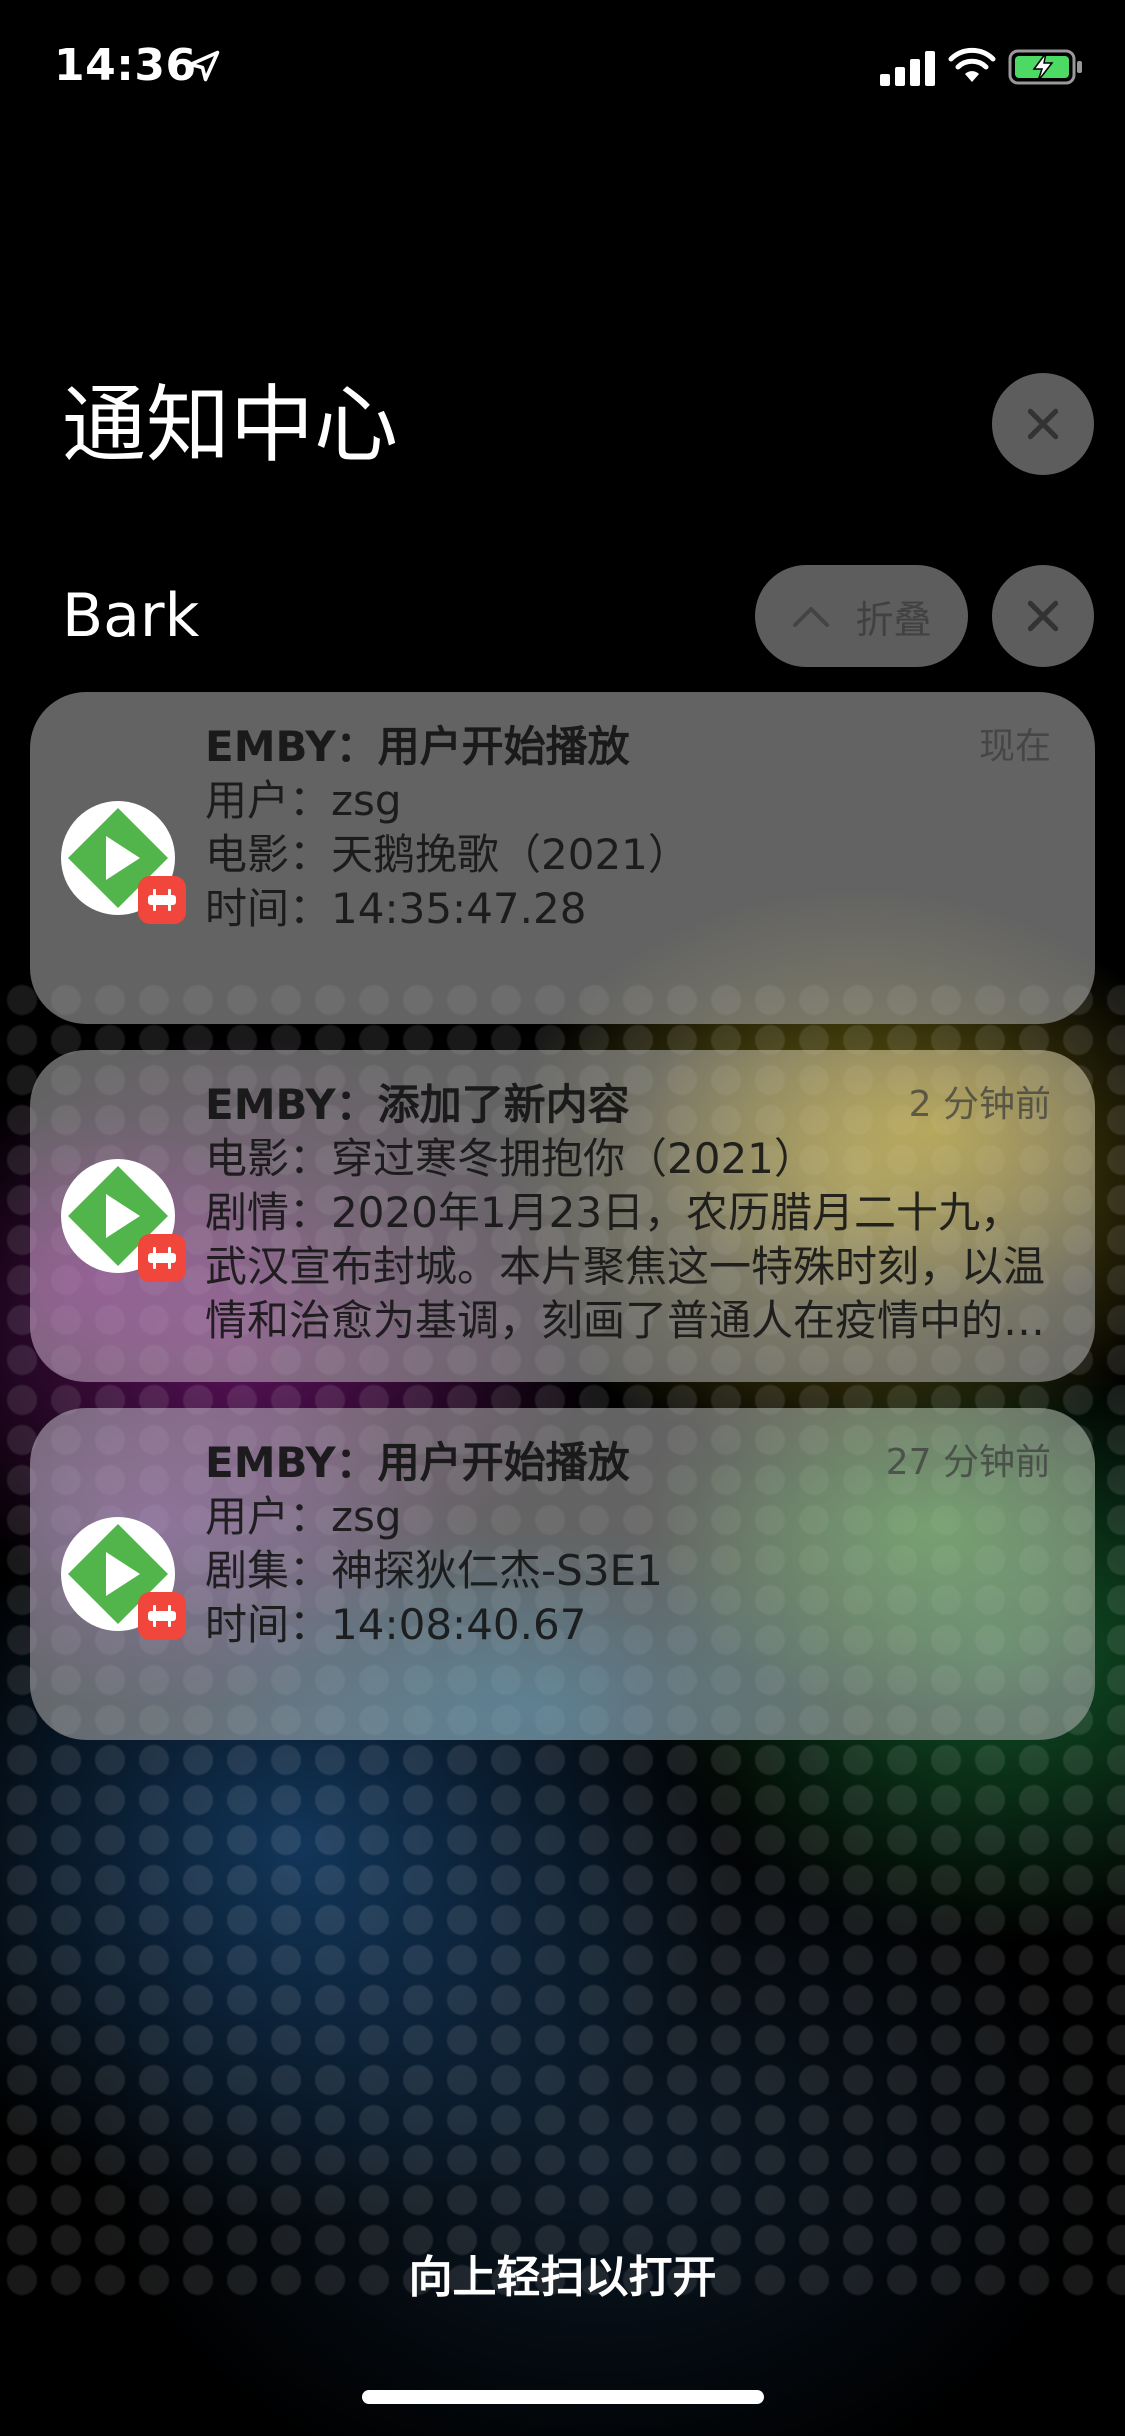 The width and height of the screenshot is (1125, 2436). I want to click on notification-body: 用户：zsg 剧集：神探狄仁杰-S3E1 时间：14:08:40.67, so click(630, 1571).